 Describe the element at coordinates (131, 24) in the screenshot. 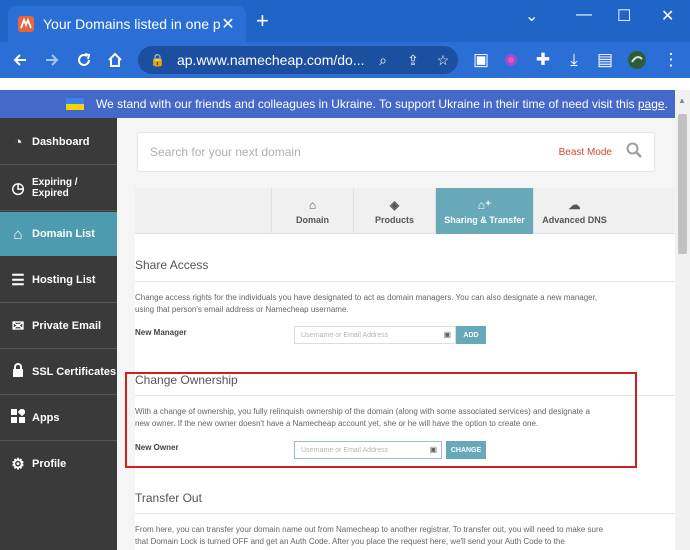

I see `tab-title: Your Domains listed in one place` at that location.